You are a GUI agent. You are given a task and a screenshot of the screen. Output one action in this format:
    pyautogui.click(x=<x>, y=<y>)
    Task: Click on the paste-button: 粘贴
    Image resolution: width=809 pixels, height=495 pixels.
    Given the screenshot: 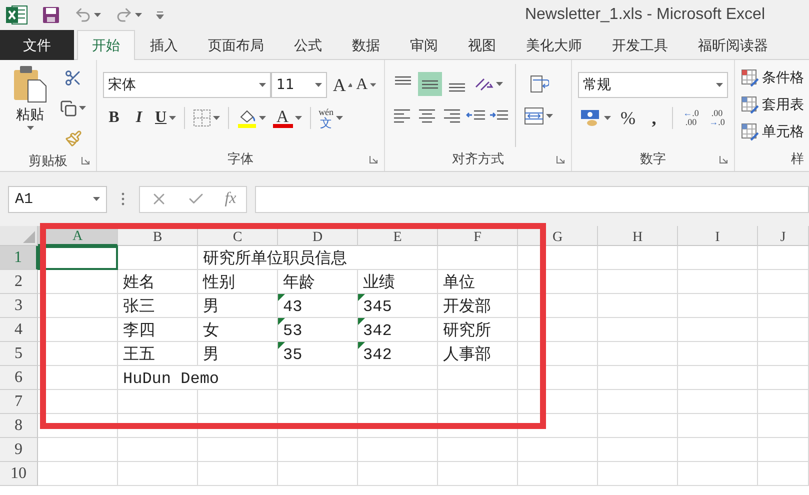 What is the action you would take?
    pyautogui.click(x=30, y=107)
    